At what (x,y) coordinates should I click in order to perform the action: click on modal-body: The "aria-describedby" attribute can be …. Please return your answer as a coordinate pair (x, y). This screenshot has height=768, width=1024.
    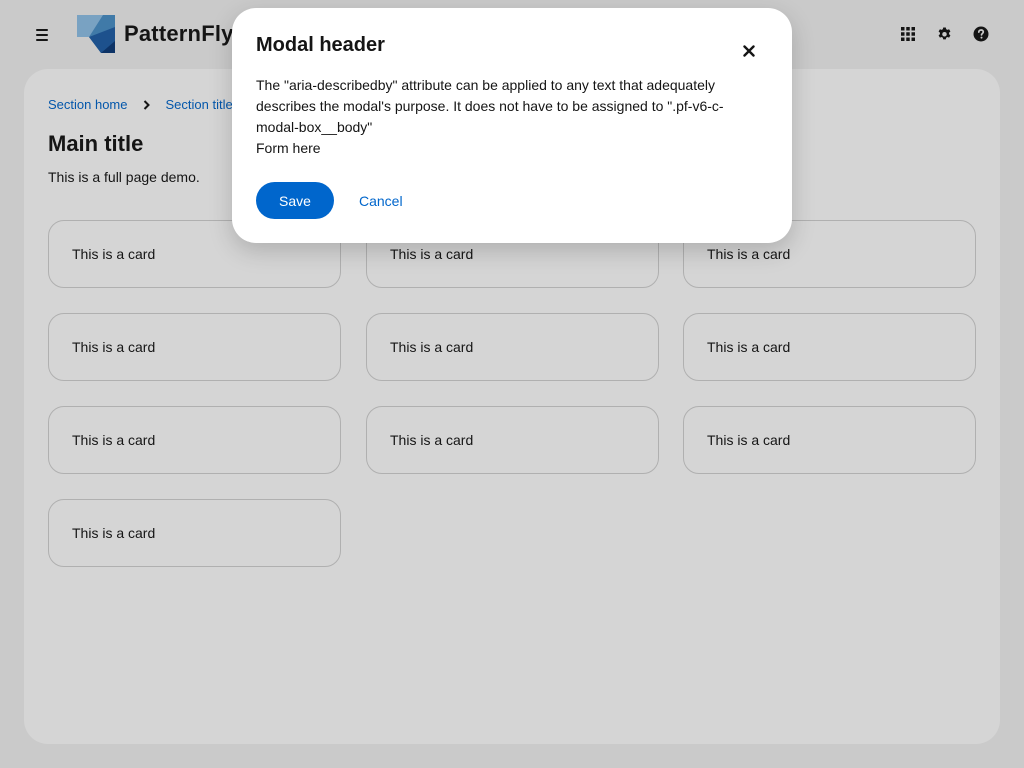
    Looking at the image, I should click on (506, 117).